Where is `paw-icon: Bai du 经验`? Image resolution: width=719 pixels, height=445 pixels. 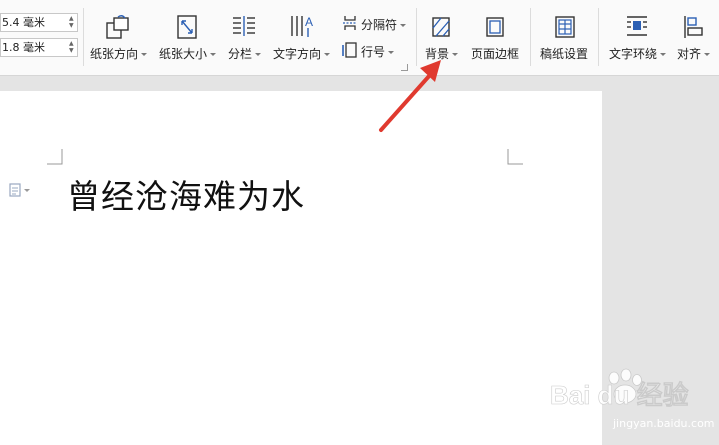
paw-icon: Bai du 经验 is located at coordinates (619, 389).